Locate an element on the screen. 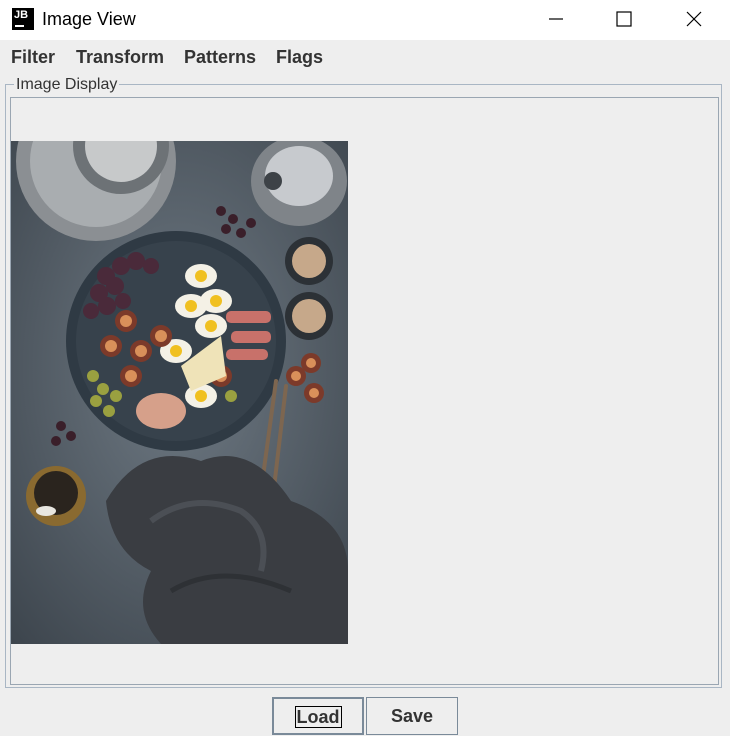  load-button-label: Load is located at coordinates (318, 717).